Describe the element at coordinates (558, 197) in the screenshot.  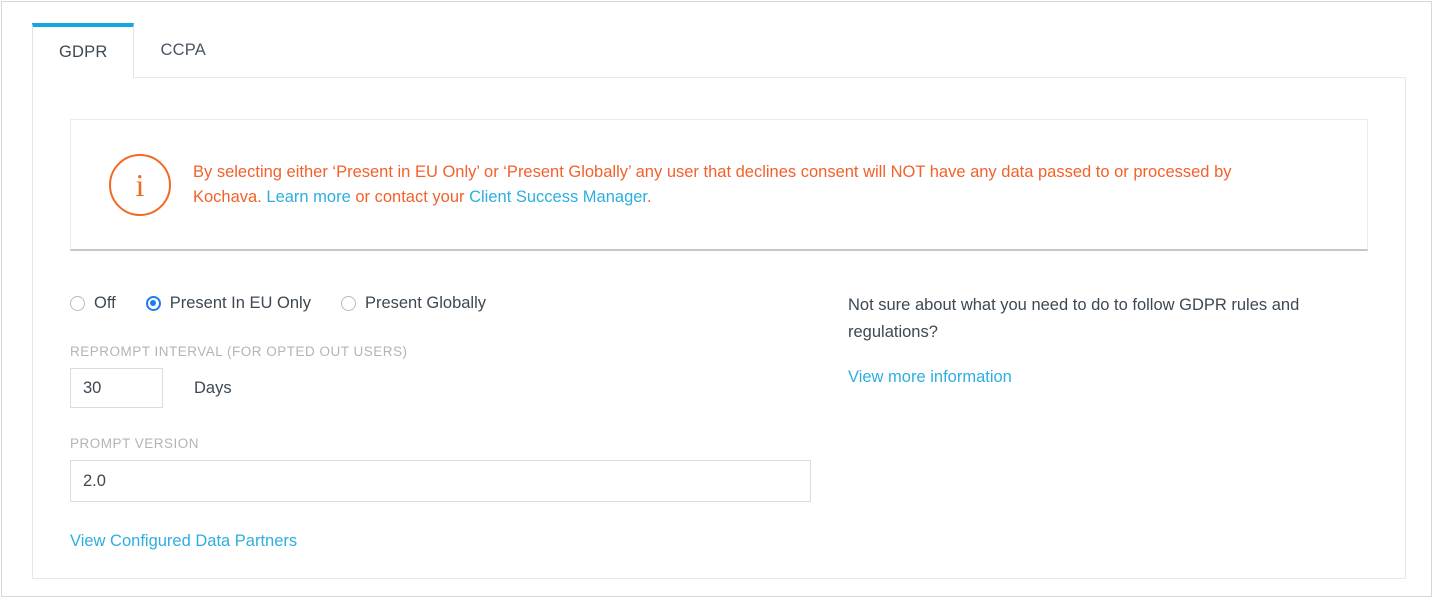
I see `client-success-manager-link: Client Success Manager` at that location.